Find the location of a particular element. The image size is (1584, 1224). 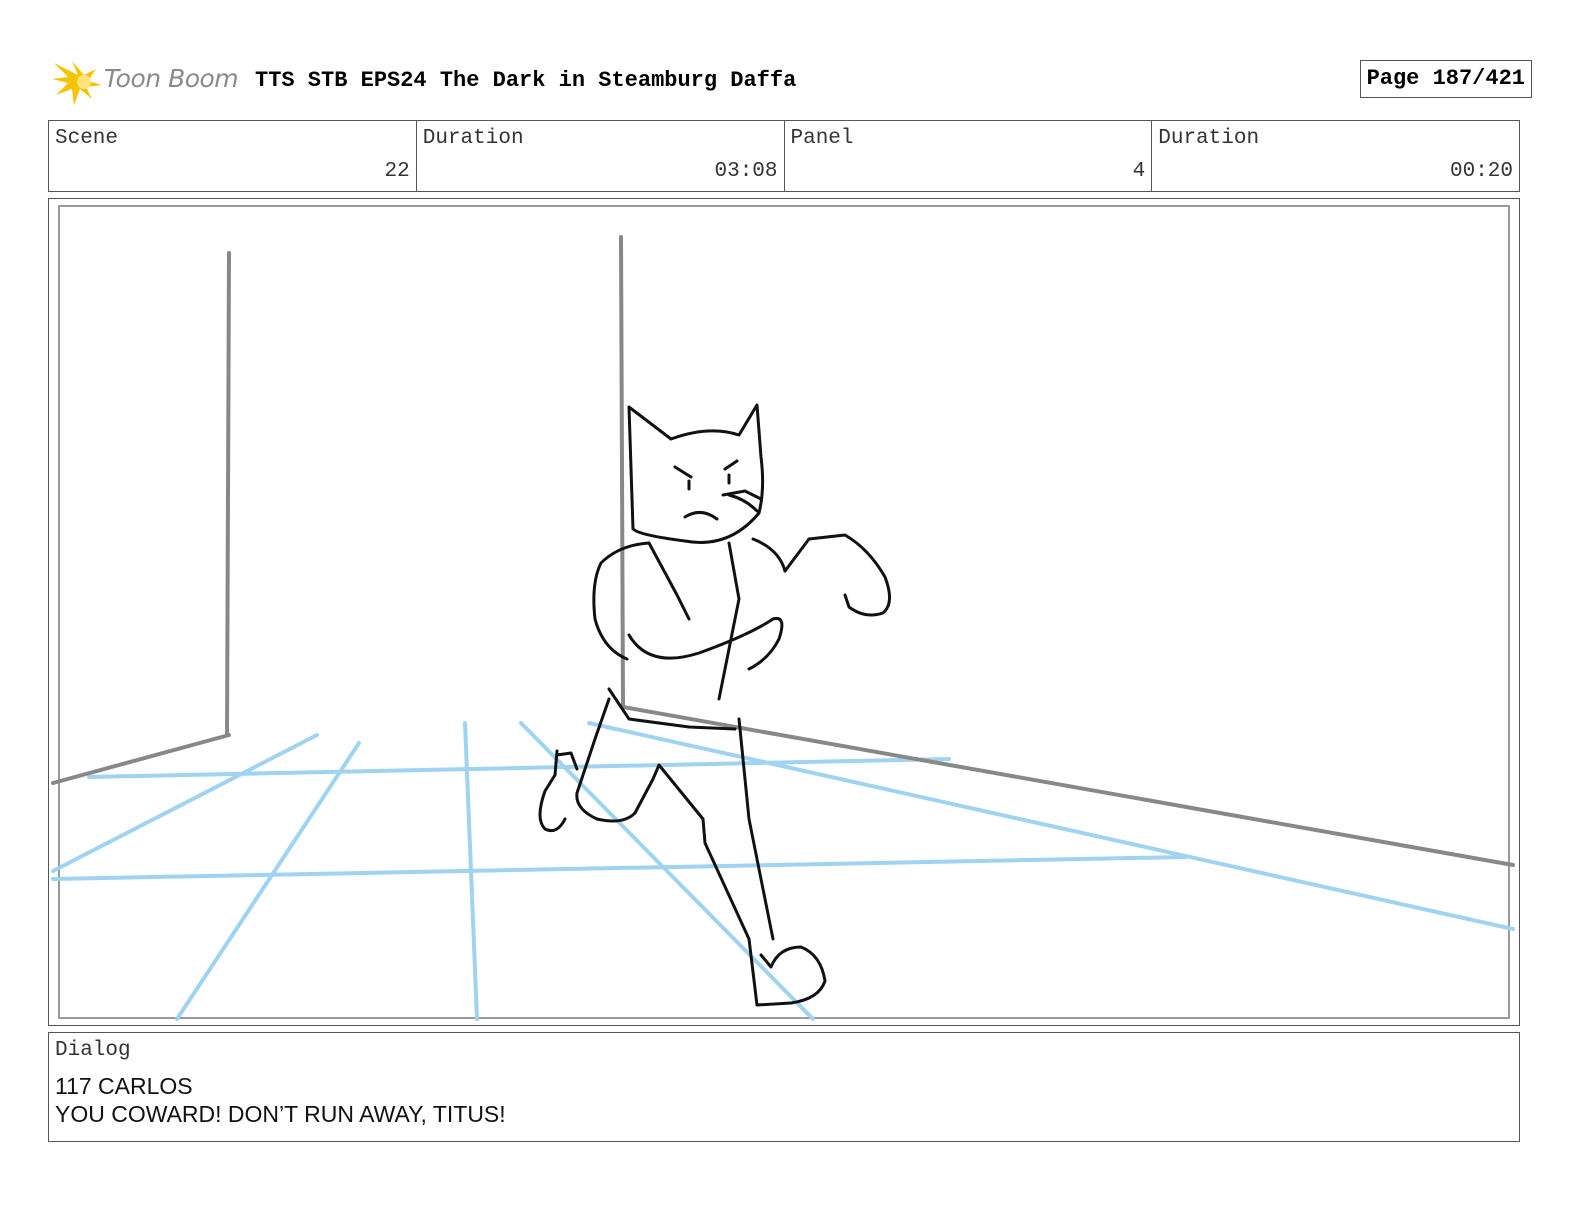

panel-value: 4 is located at coordinates (1139, 171).